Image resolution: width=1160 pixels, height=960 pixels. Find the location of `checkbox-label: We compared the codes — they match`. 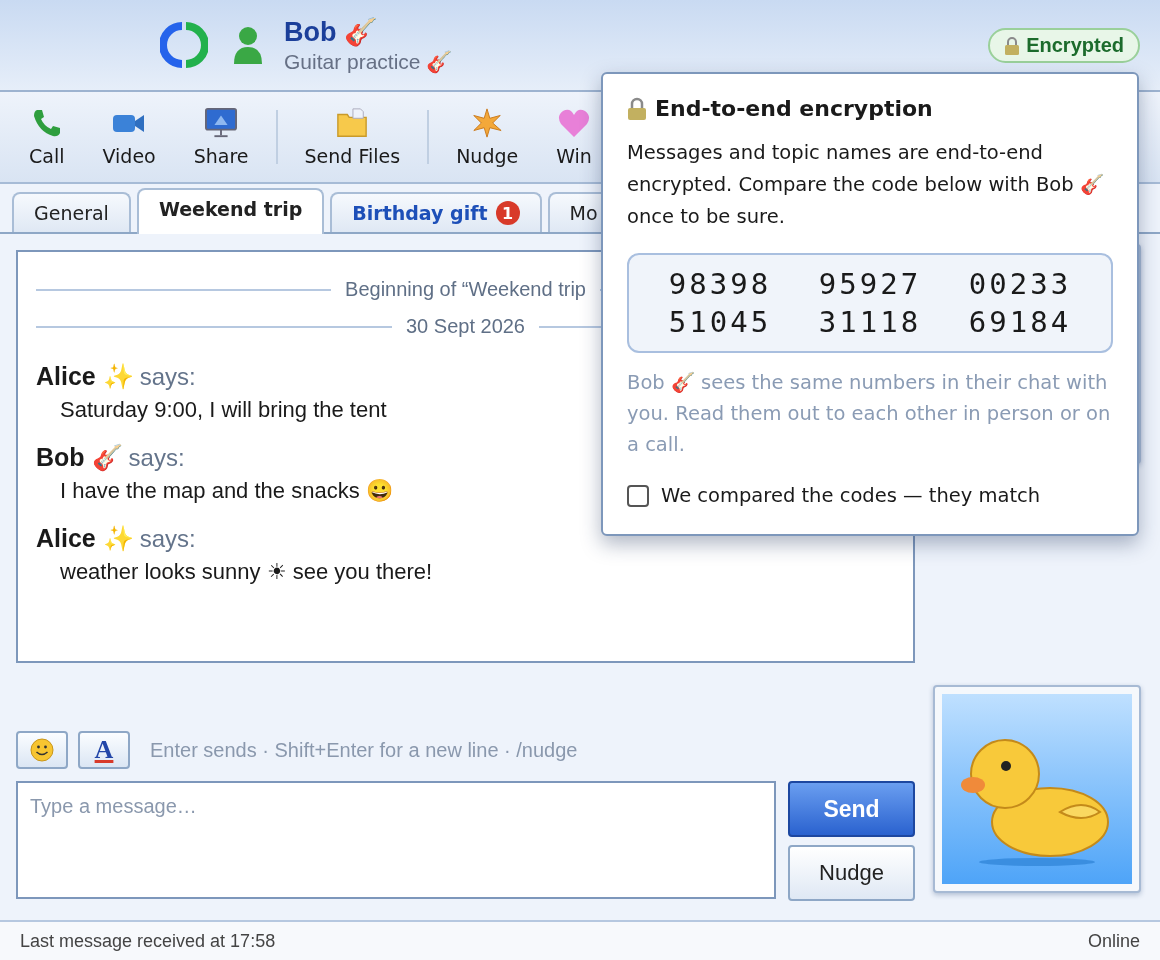

checkbox-label: We compared the codes — they match is located at coordinates (851, 495).